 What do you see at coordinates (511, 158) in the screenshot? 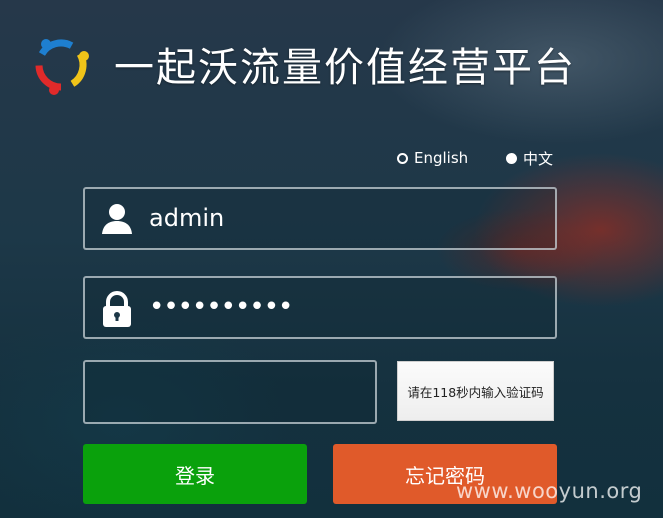
I see `radio-selected-icon` at bounding box center [511, 158].